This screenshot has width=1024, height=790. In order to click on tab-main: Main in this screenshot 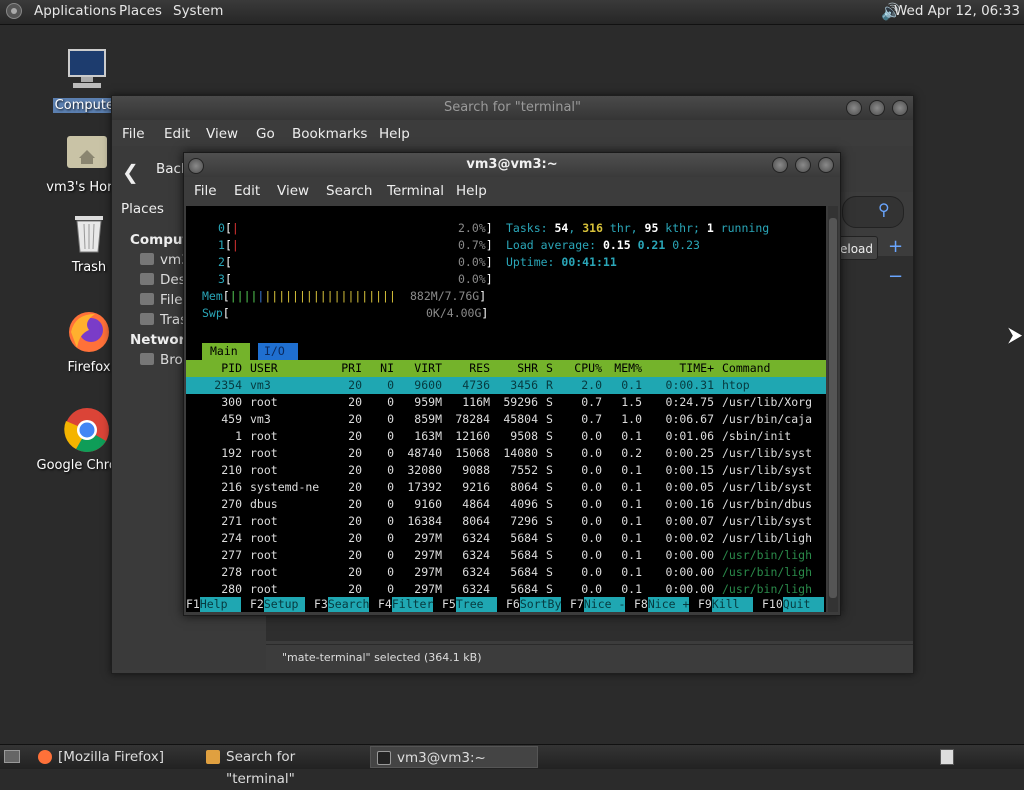, I will do `click(226, 351)`.